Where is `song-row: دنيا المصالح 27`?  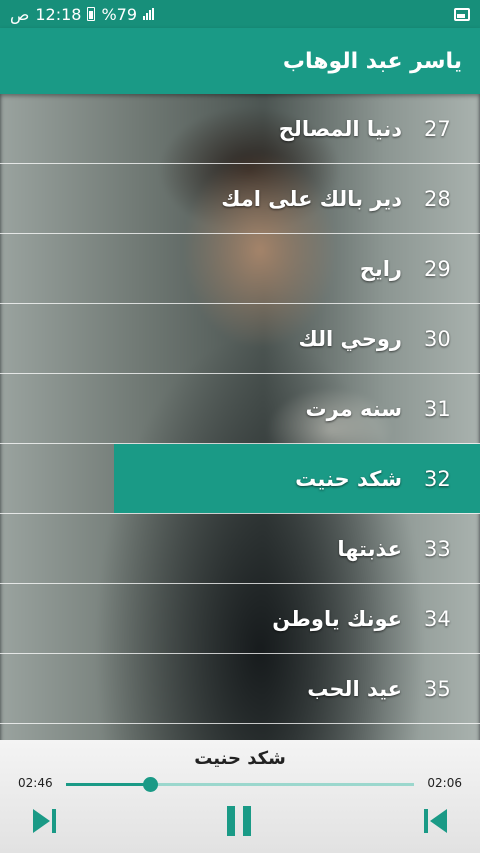 song-row: دنيا المصالح 27 is located at coordinates (240, 129).